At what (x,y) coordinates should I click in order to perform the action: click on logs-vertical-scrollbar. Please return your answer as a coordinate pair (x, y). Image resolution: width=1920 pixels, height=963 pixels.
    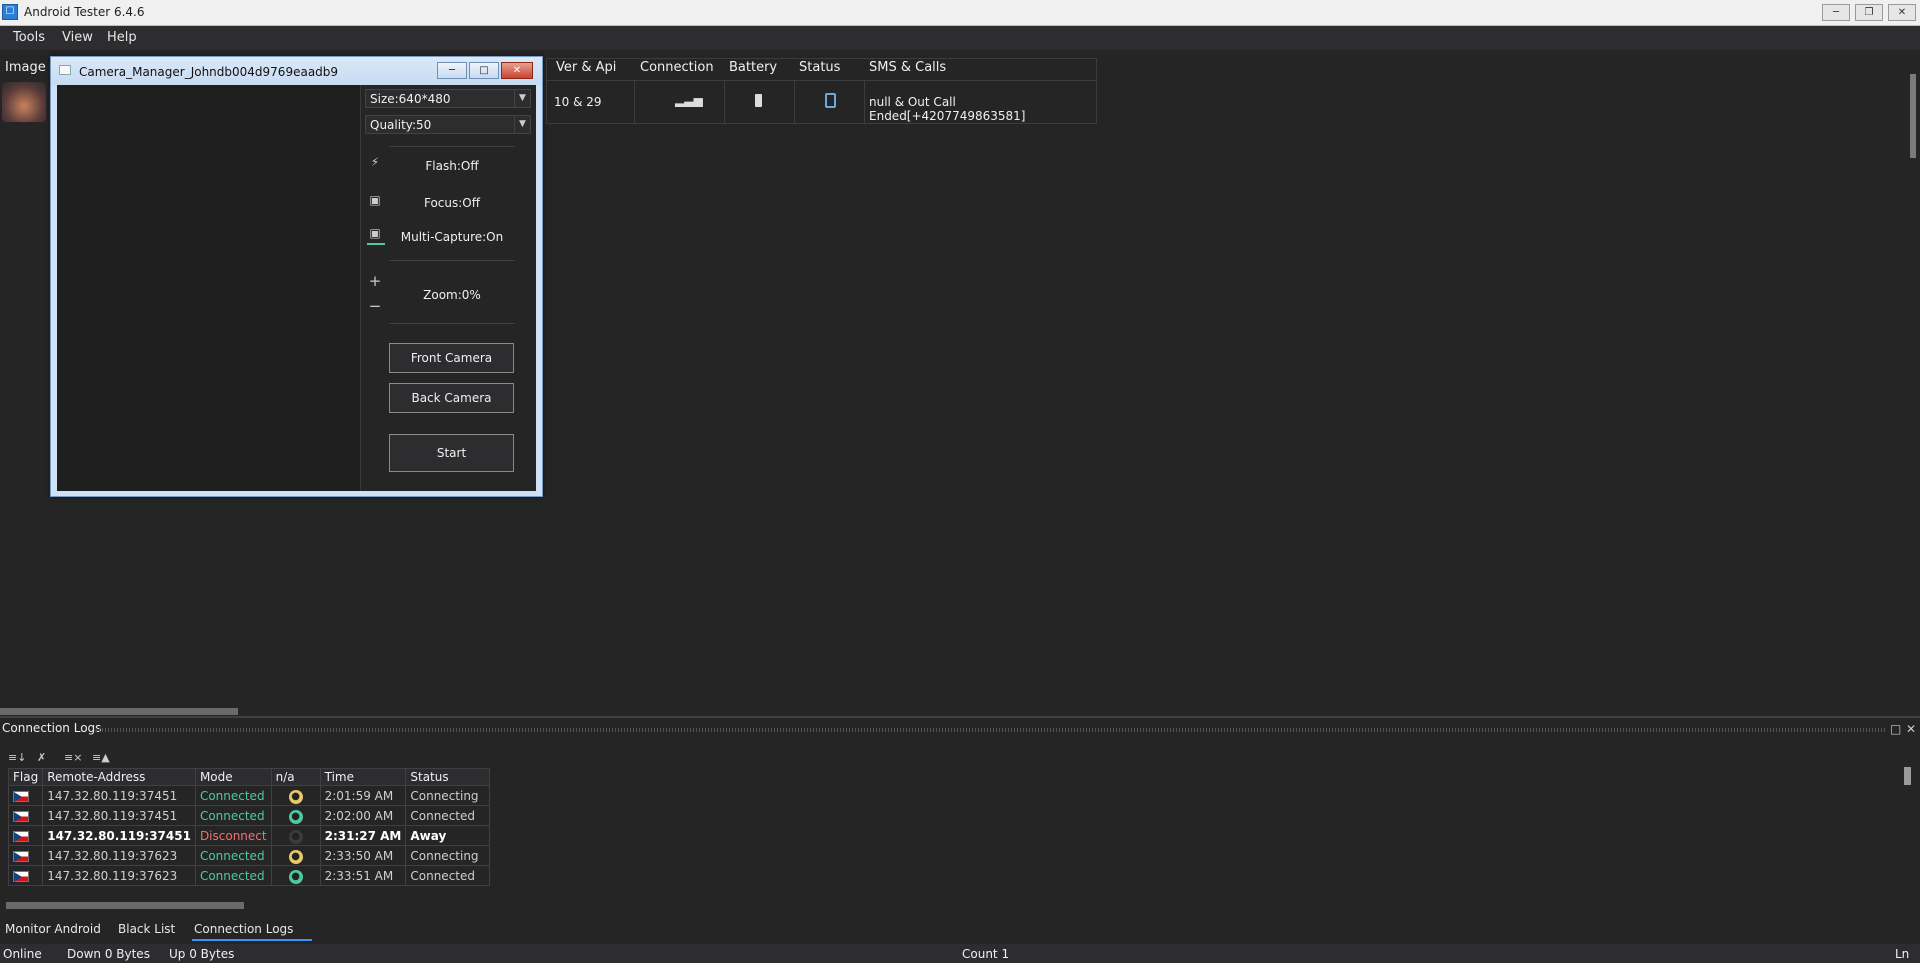
    Looking at the image, I should click on (1907, 776).